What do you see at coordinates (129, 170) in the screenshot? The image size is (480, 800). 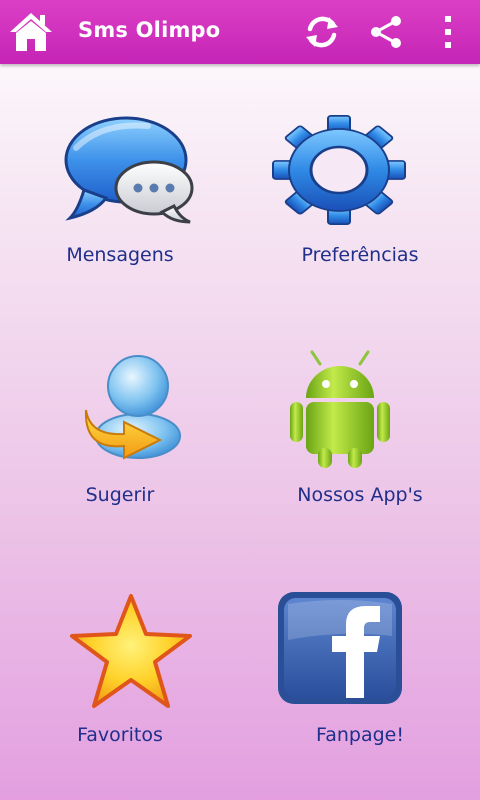 I see `chat-bubbles-icon` at bounding box center [129, 170].